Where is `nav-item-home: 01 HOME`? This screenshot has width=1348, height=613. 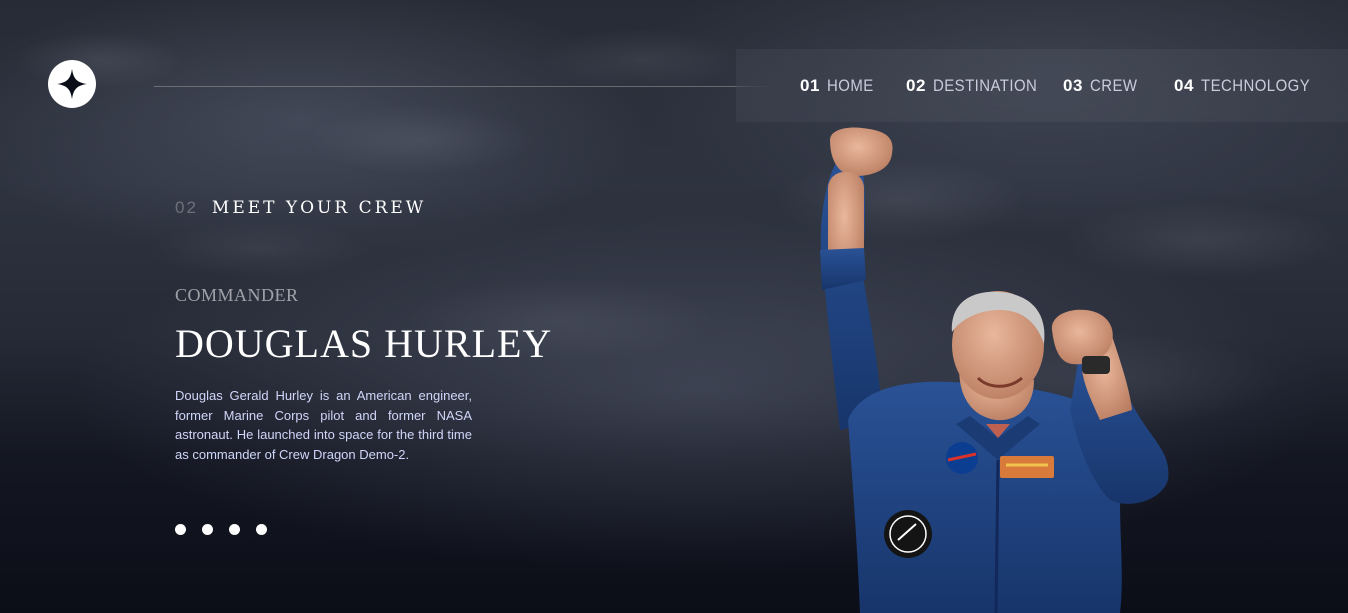
nav-item-home: 01 HOME is located at coordinates (840, 85).